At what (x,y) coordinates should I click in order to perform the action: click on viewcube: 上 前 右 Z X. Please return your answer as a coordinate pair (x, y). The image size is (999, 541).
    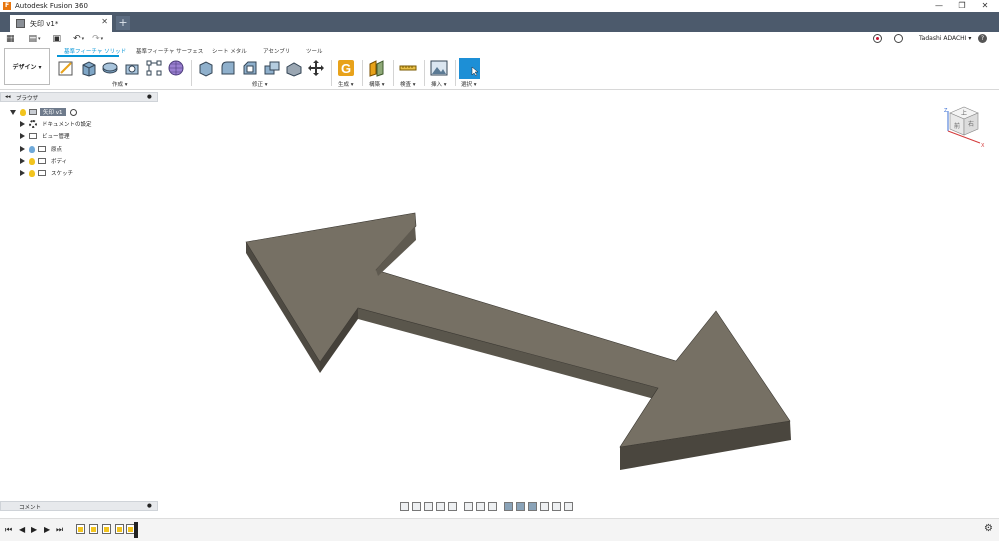
    Looking at the image, I should click on (963, 126).